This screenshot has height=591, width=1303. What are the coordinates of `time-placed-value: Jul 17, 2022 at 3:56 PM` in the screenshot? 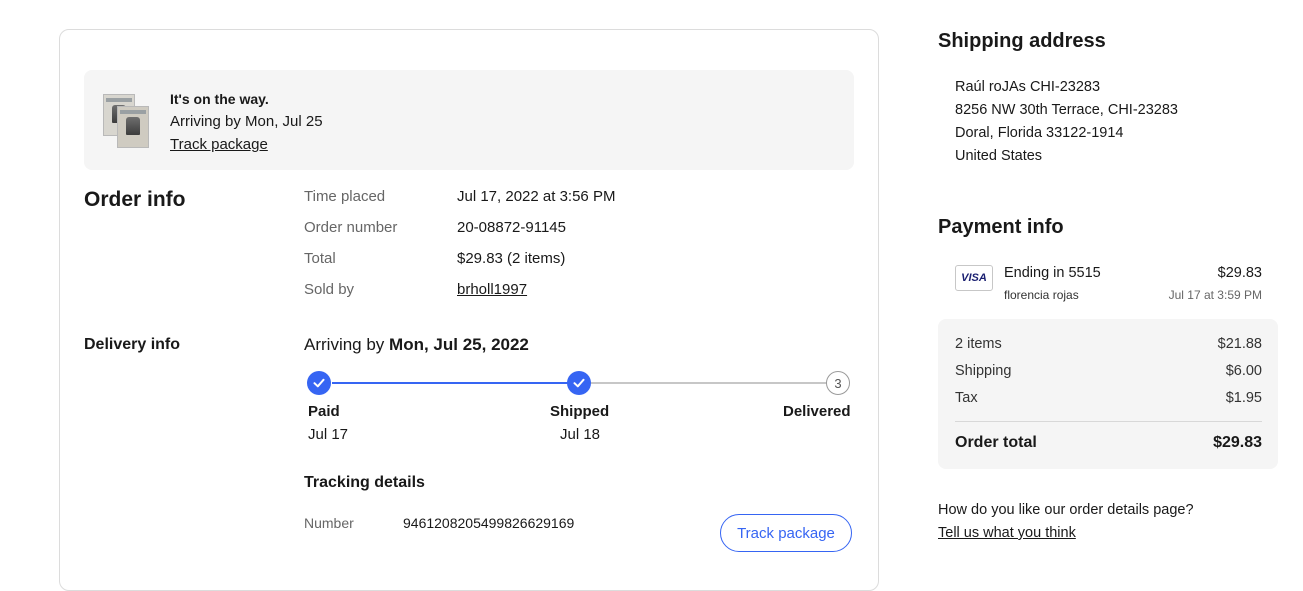 It's located at (536, 196).